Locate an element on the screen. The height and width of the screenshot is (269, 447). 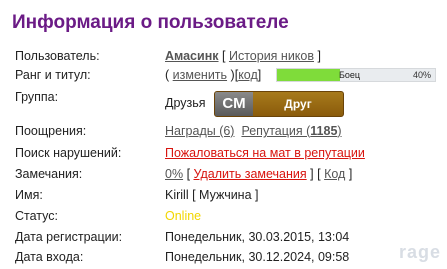
user-value: Амасинк [ История ников ] is located at coordinates (243, 56).